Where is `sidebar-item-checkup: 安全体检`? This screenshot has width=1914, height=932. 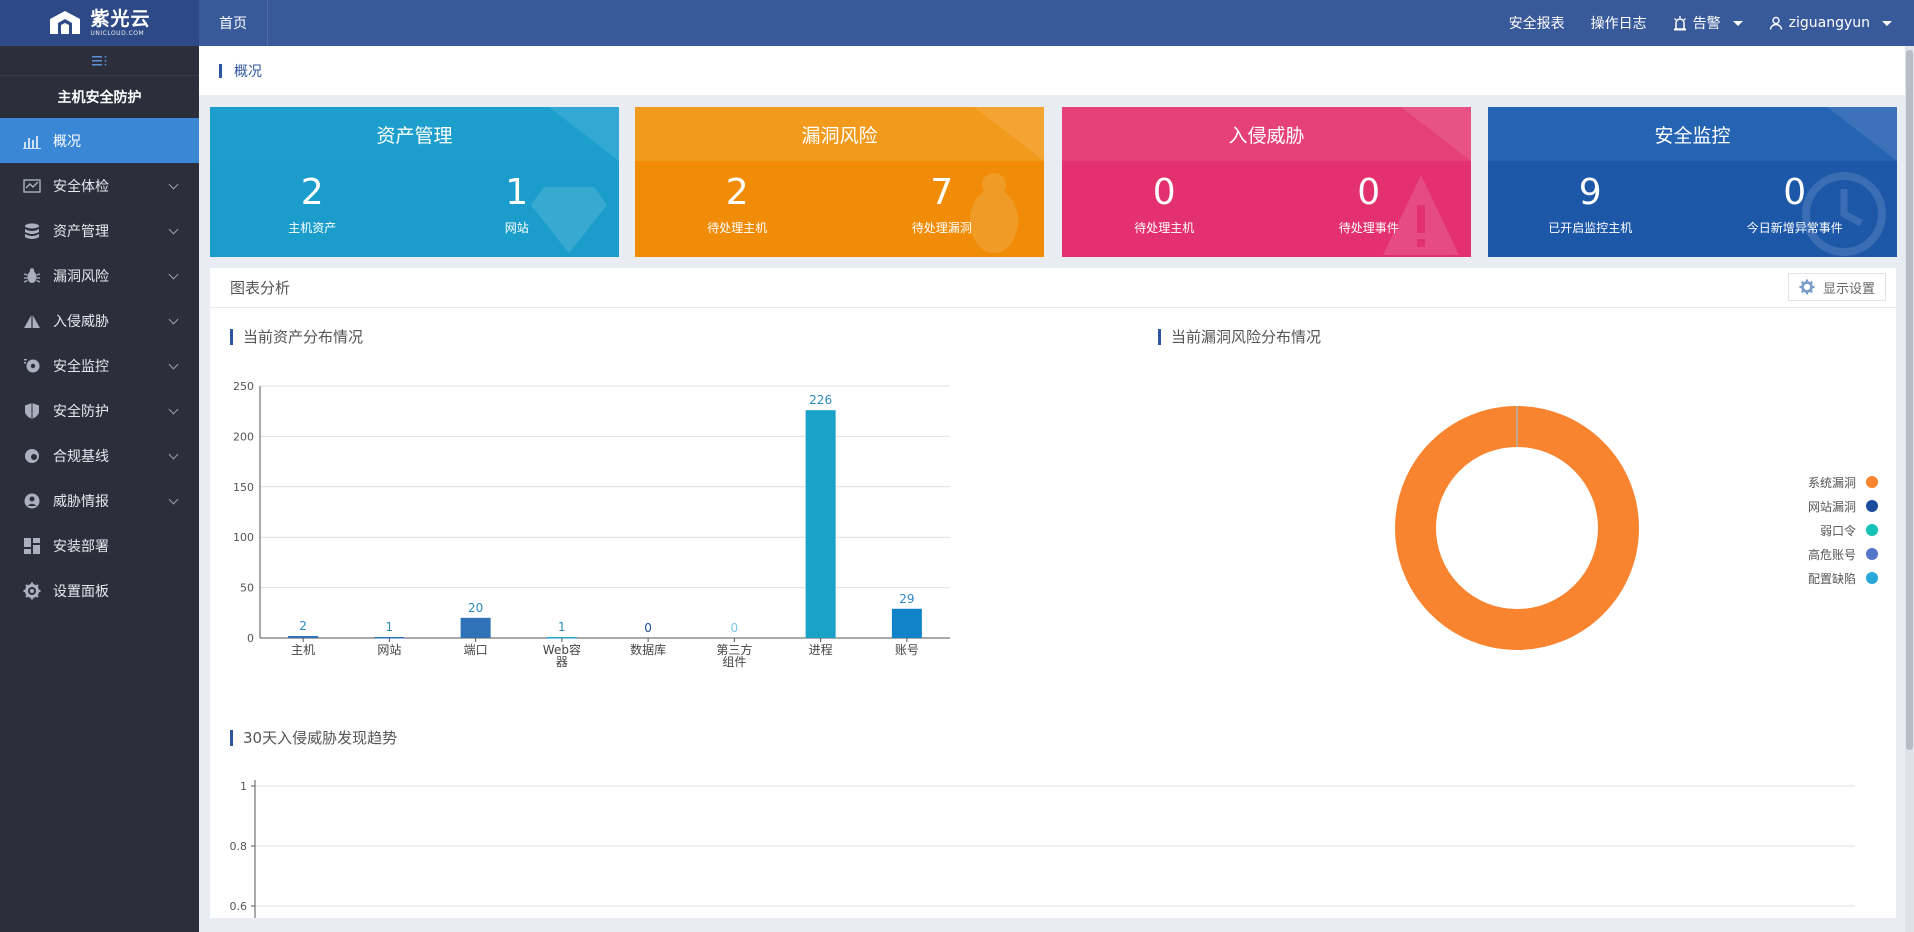 sidebar-item-checkup: 安全体检 is located at coordinates (99, 185).